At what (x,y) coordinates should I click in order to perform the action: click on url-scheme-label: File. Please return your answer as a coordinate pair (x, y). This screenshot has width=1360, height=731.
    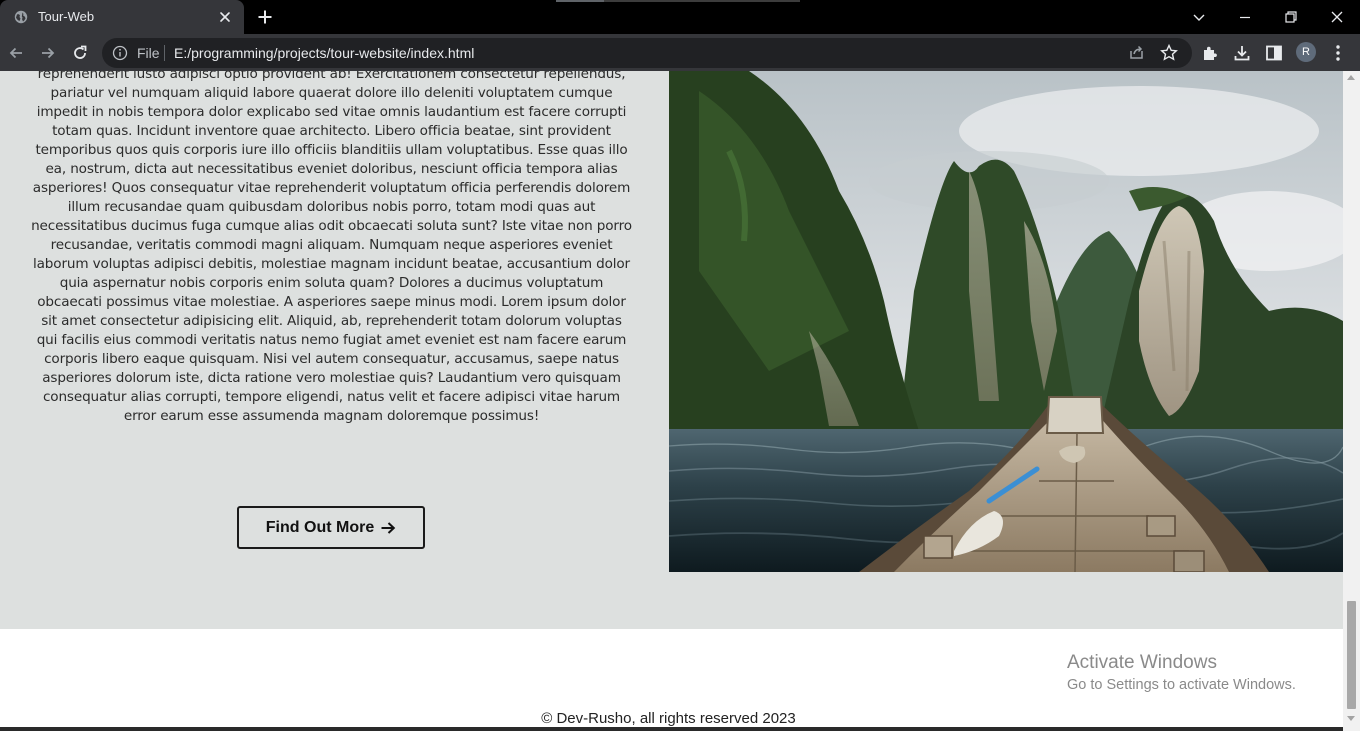
    Looking at the image, I should click on (148, 53).